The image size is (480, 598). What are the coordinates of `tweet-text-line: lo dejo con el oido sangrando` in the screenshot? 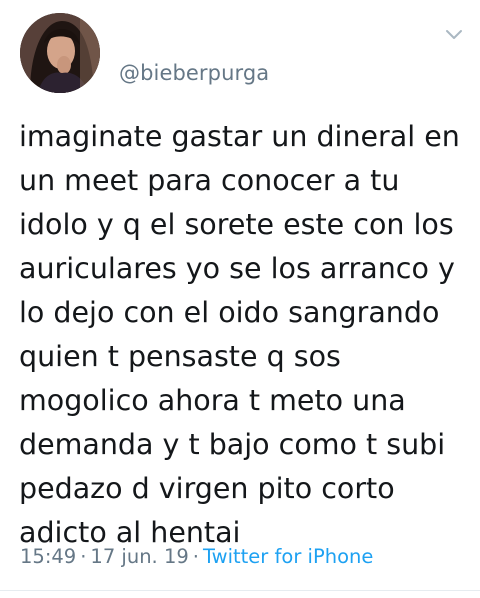 It's located at (229, 312).